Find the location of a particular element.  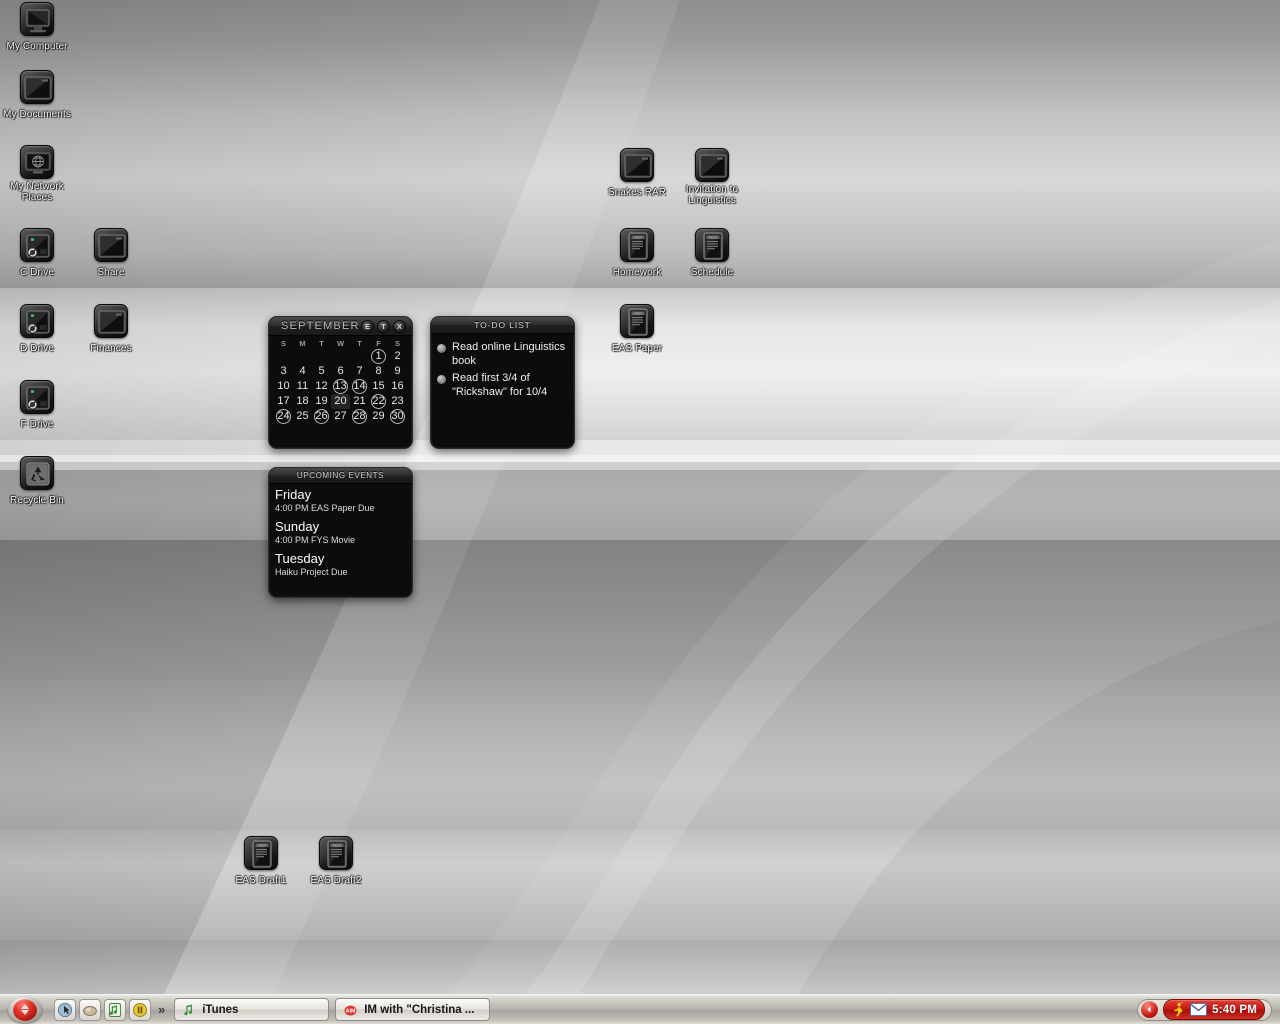

event-entry: Friday 4:00 PM EAS Paper Due is located at coordinates (340, 501).